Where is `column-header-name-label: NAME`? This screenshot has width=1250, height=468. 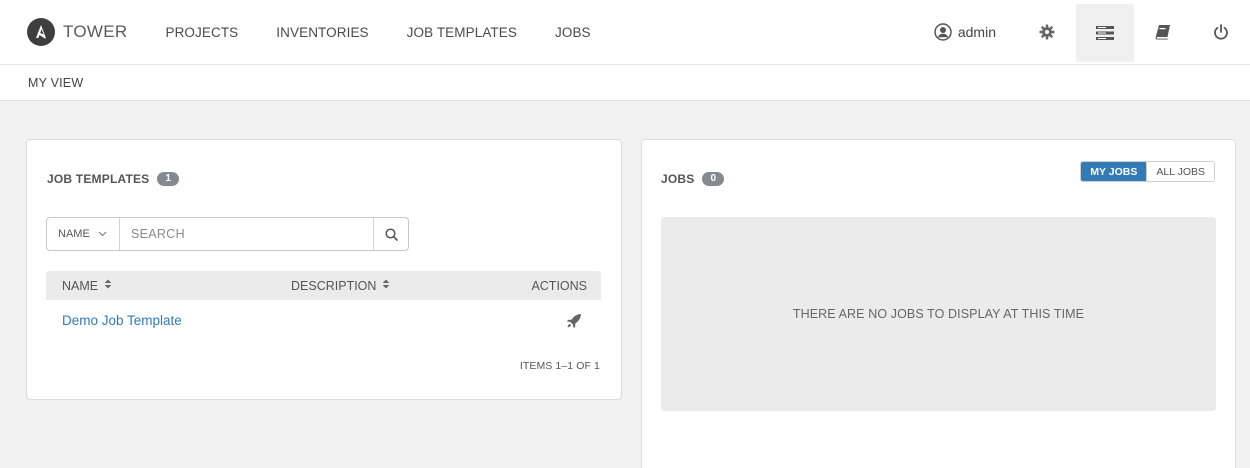 column-header-name-label: NAME is located at coordinates (80, 285).